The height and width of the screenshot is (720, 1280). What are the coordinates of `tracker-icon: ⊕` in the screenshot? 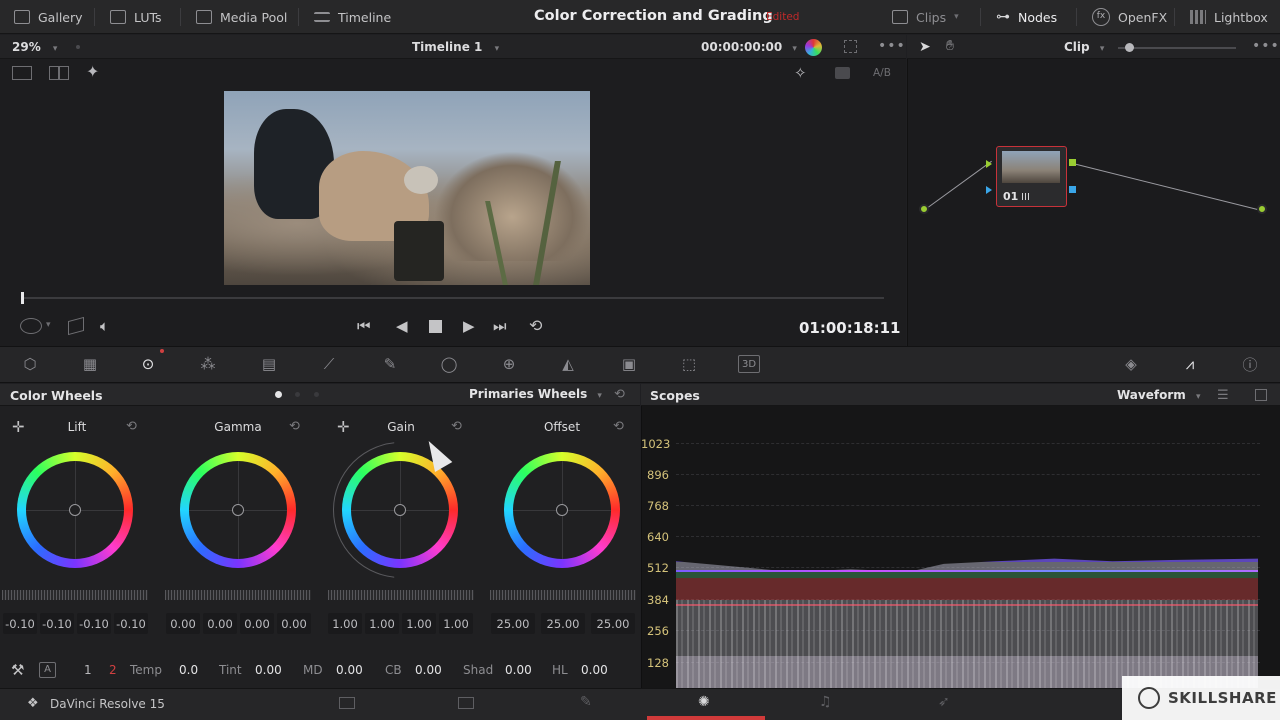 It's located at (509, 364).